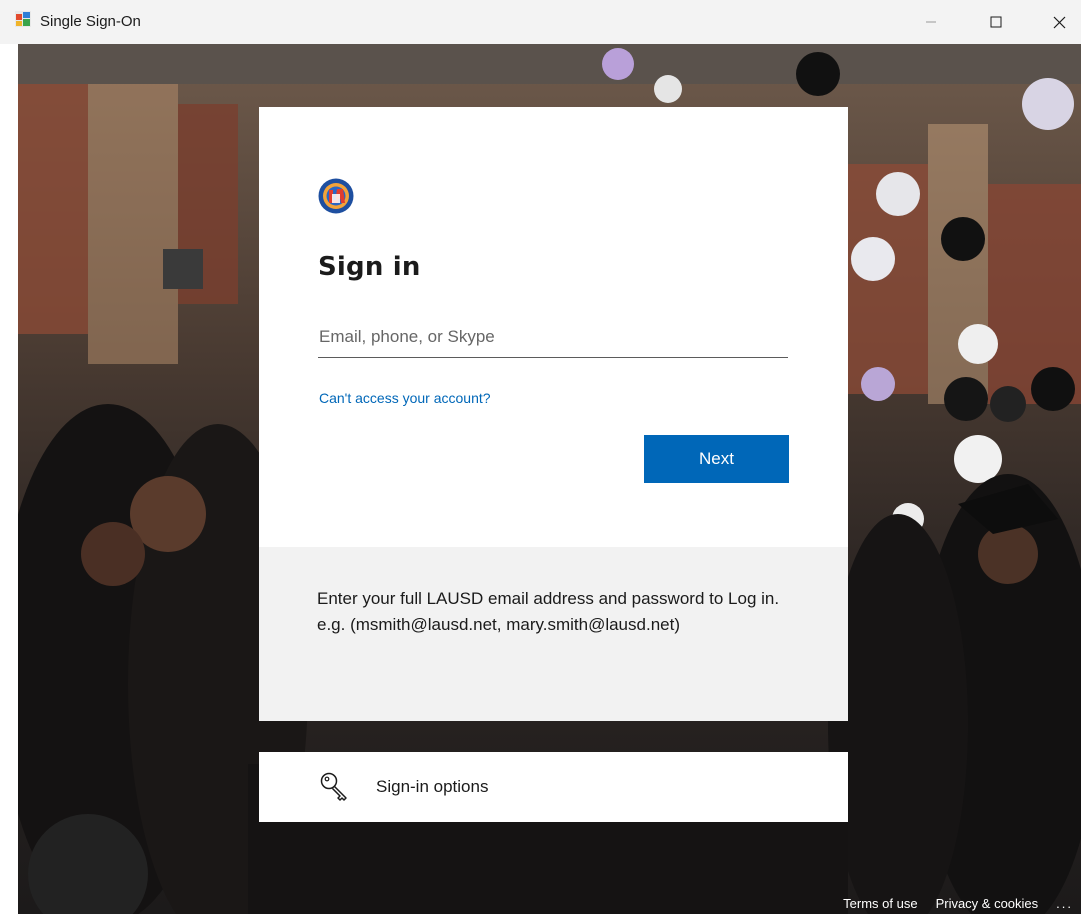 The image size is (1081, 914). I want to click on minimize-button, so click(931, 22).